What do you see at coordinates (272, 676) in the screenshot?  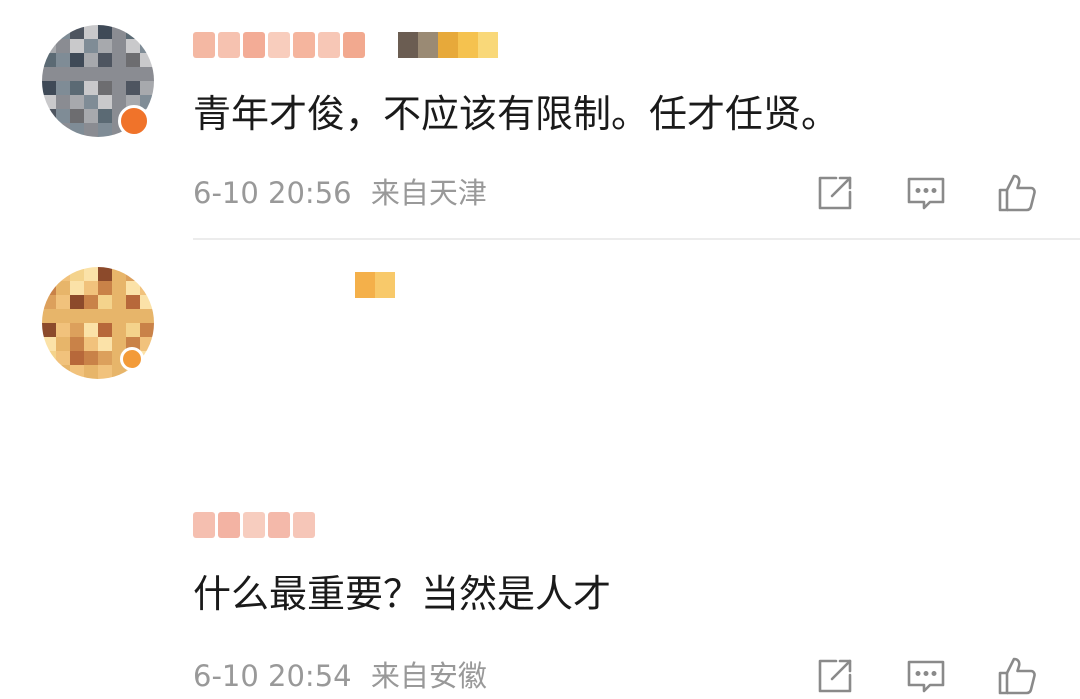 I see `comment-date: 6-10 20:54` at bounding box center [272, 676].